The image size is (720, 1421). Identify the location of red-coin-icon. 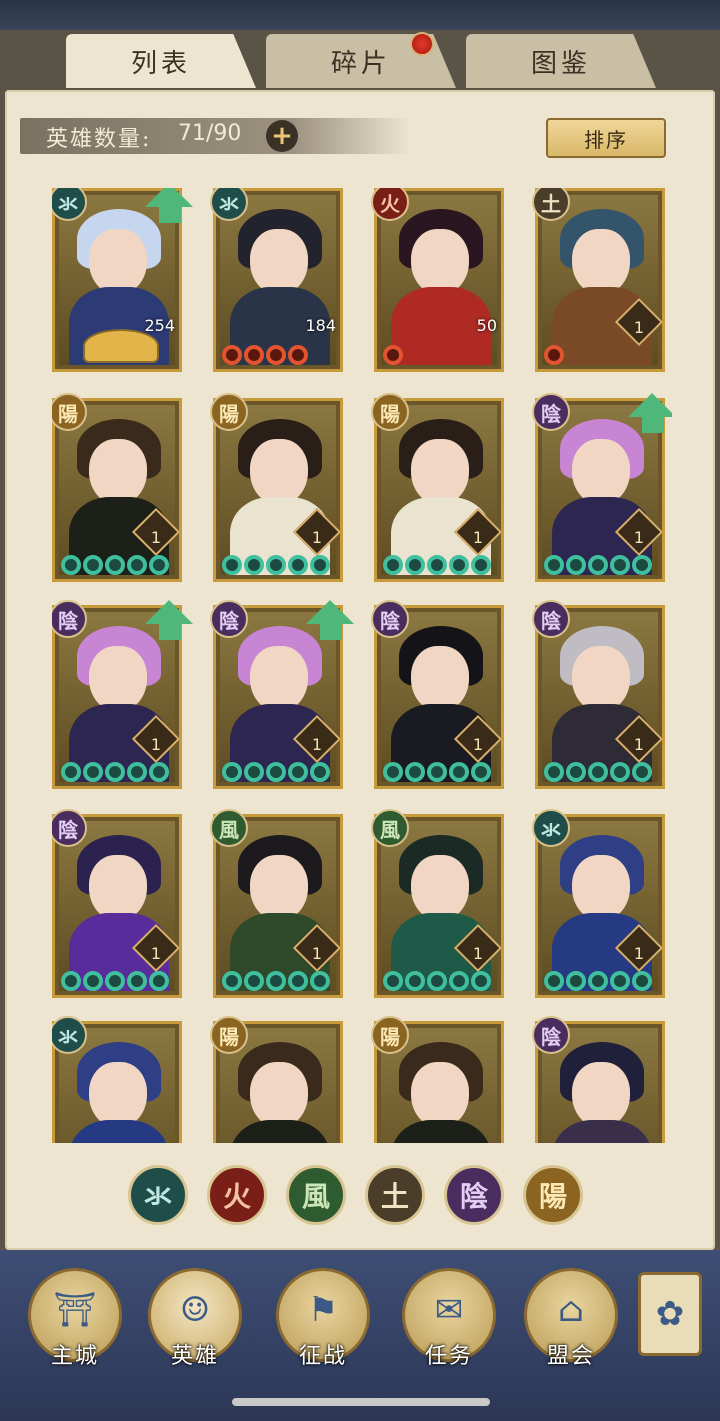
(298, 355).